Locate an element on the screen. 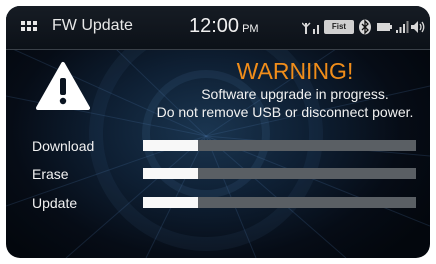  antenna-signal-icon is located at coordinates (310, 28).